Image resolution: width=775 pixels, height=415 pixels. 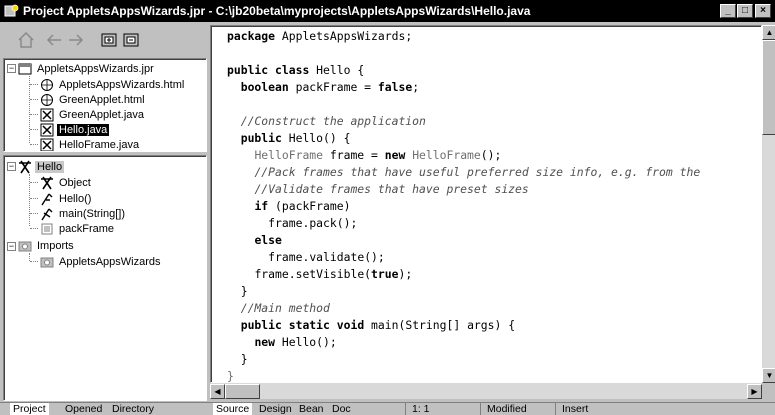 I want to click on tab-opened: Opened, so click(x=83, y=409).